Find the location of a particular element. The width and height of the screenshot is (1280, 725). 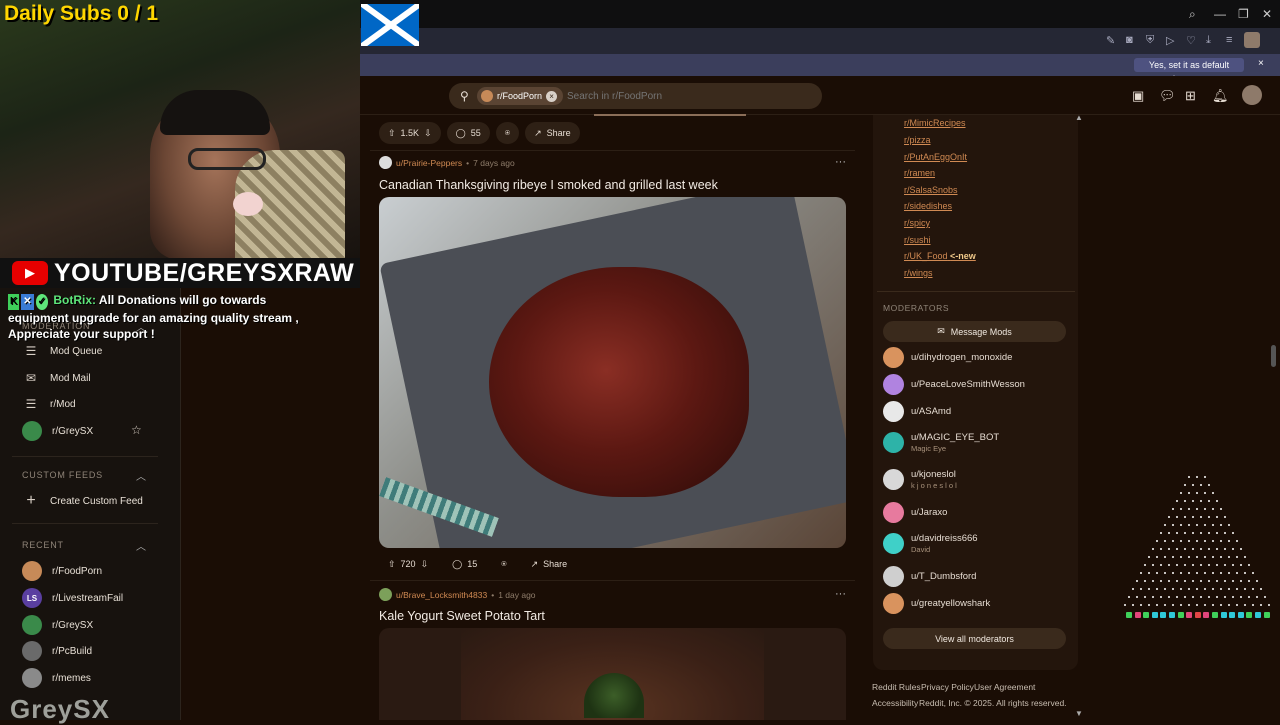

post-image-tart is located at coordinates (612, 674).